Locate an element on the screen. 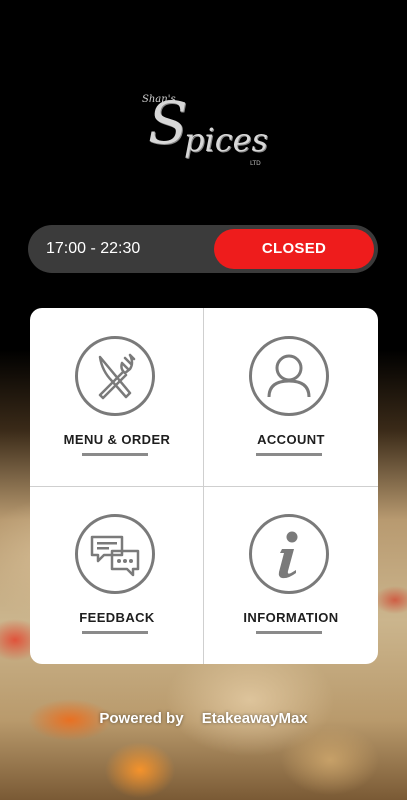 This screenshot has height=800, width=407. menu-order-underline is located at coordinates (115, 454).